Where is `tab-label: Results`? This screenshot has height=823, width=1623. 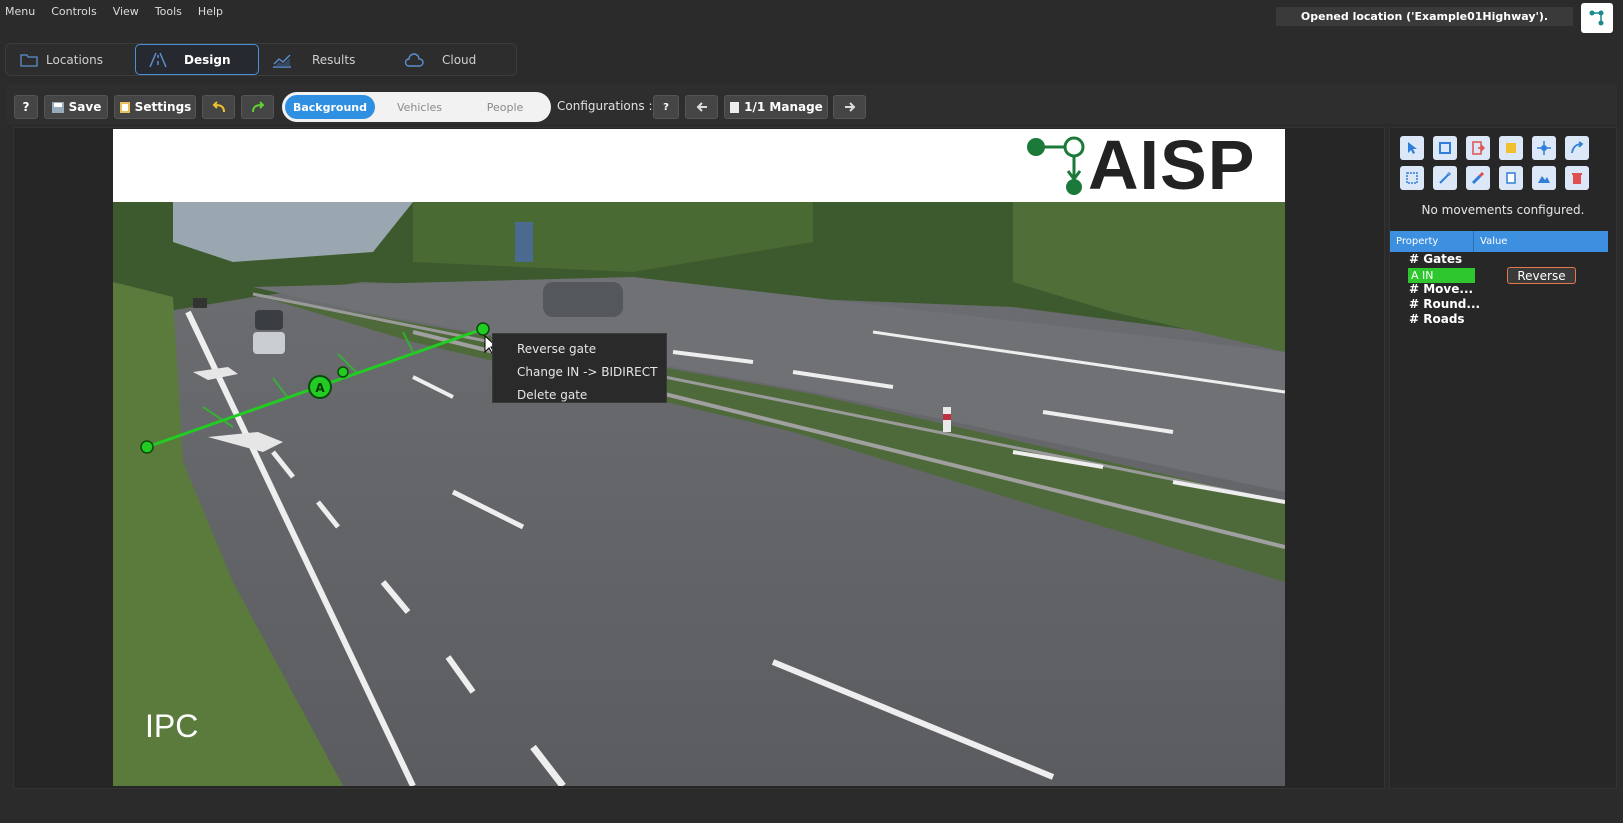 tab-label: Results is located at coordinates (334, 59).